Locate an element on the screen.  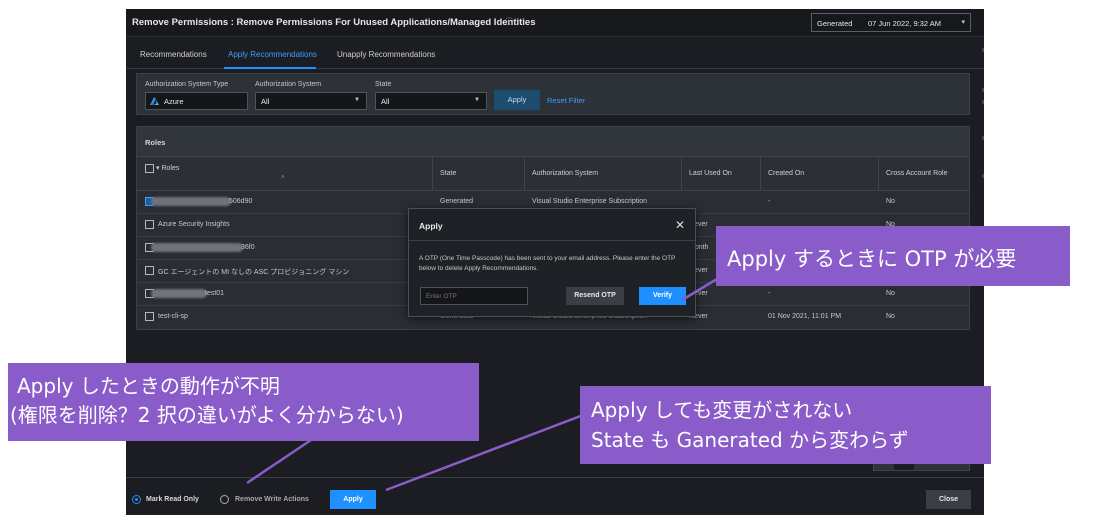
generated-date-dropdown: Generated 07 Jun 2022, 9:32 AM ▾ is located at coordinates (891, 22).